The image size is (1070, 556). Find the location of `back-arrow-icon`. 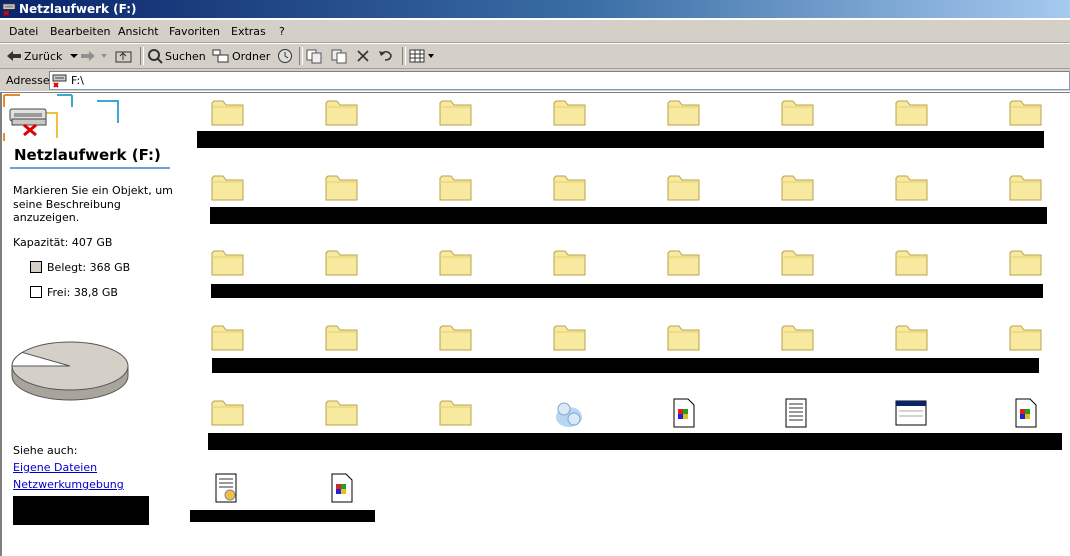

back-arrow-icon is located at coordinates (14, 56).